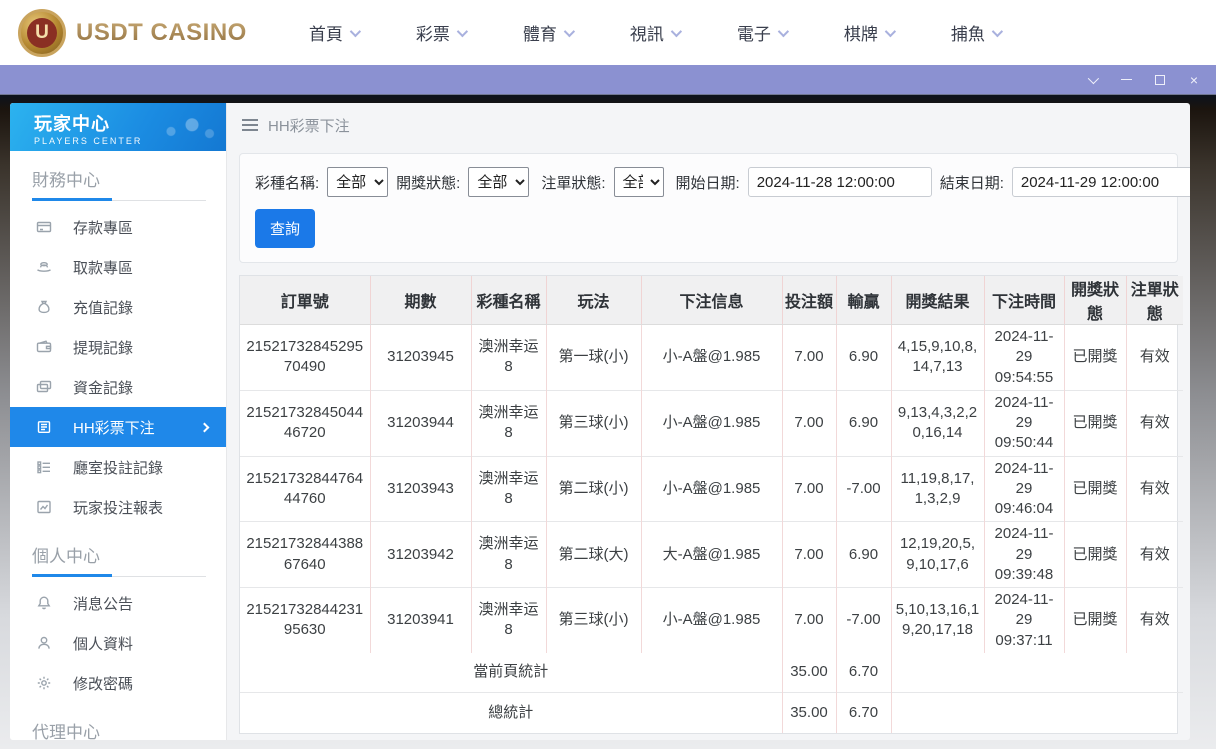 This screenshot has height=749, width=1216. Describe the element at coordinates (420, 357) in the screenshot. I see `cell-period: 31203945` at that location.